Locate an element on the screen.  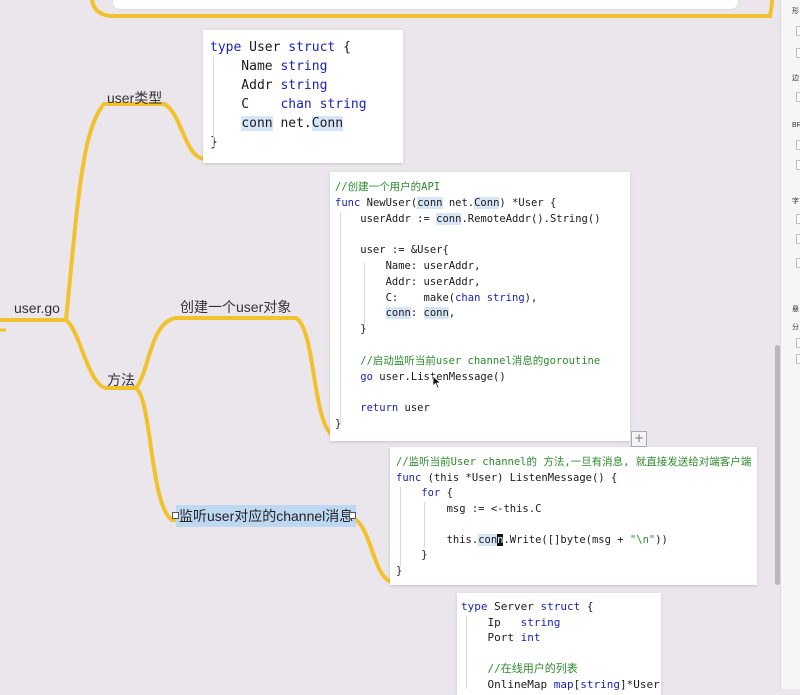
code-keyword: string is located at coordinates (304, 66).